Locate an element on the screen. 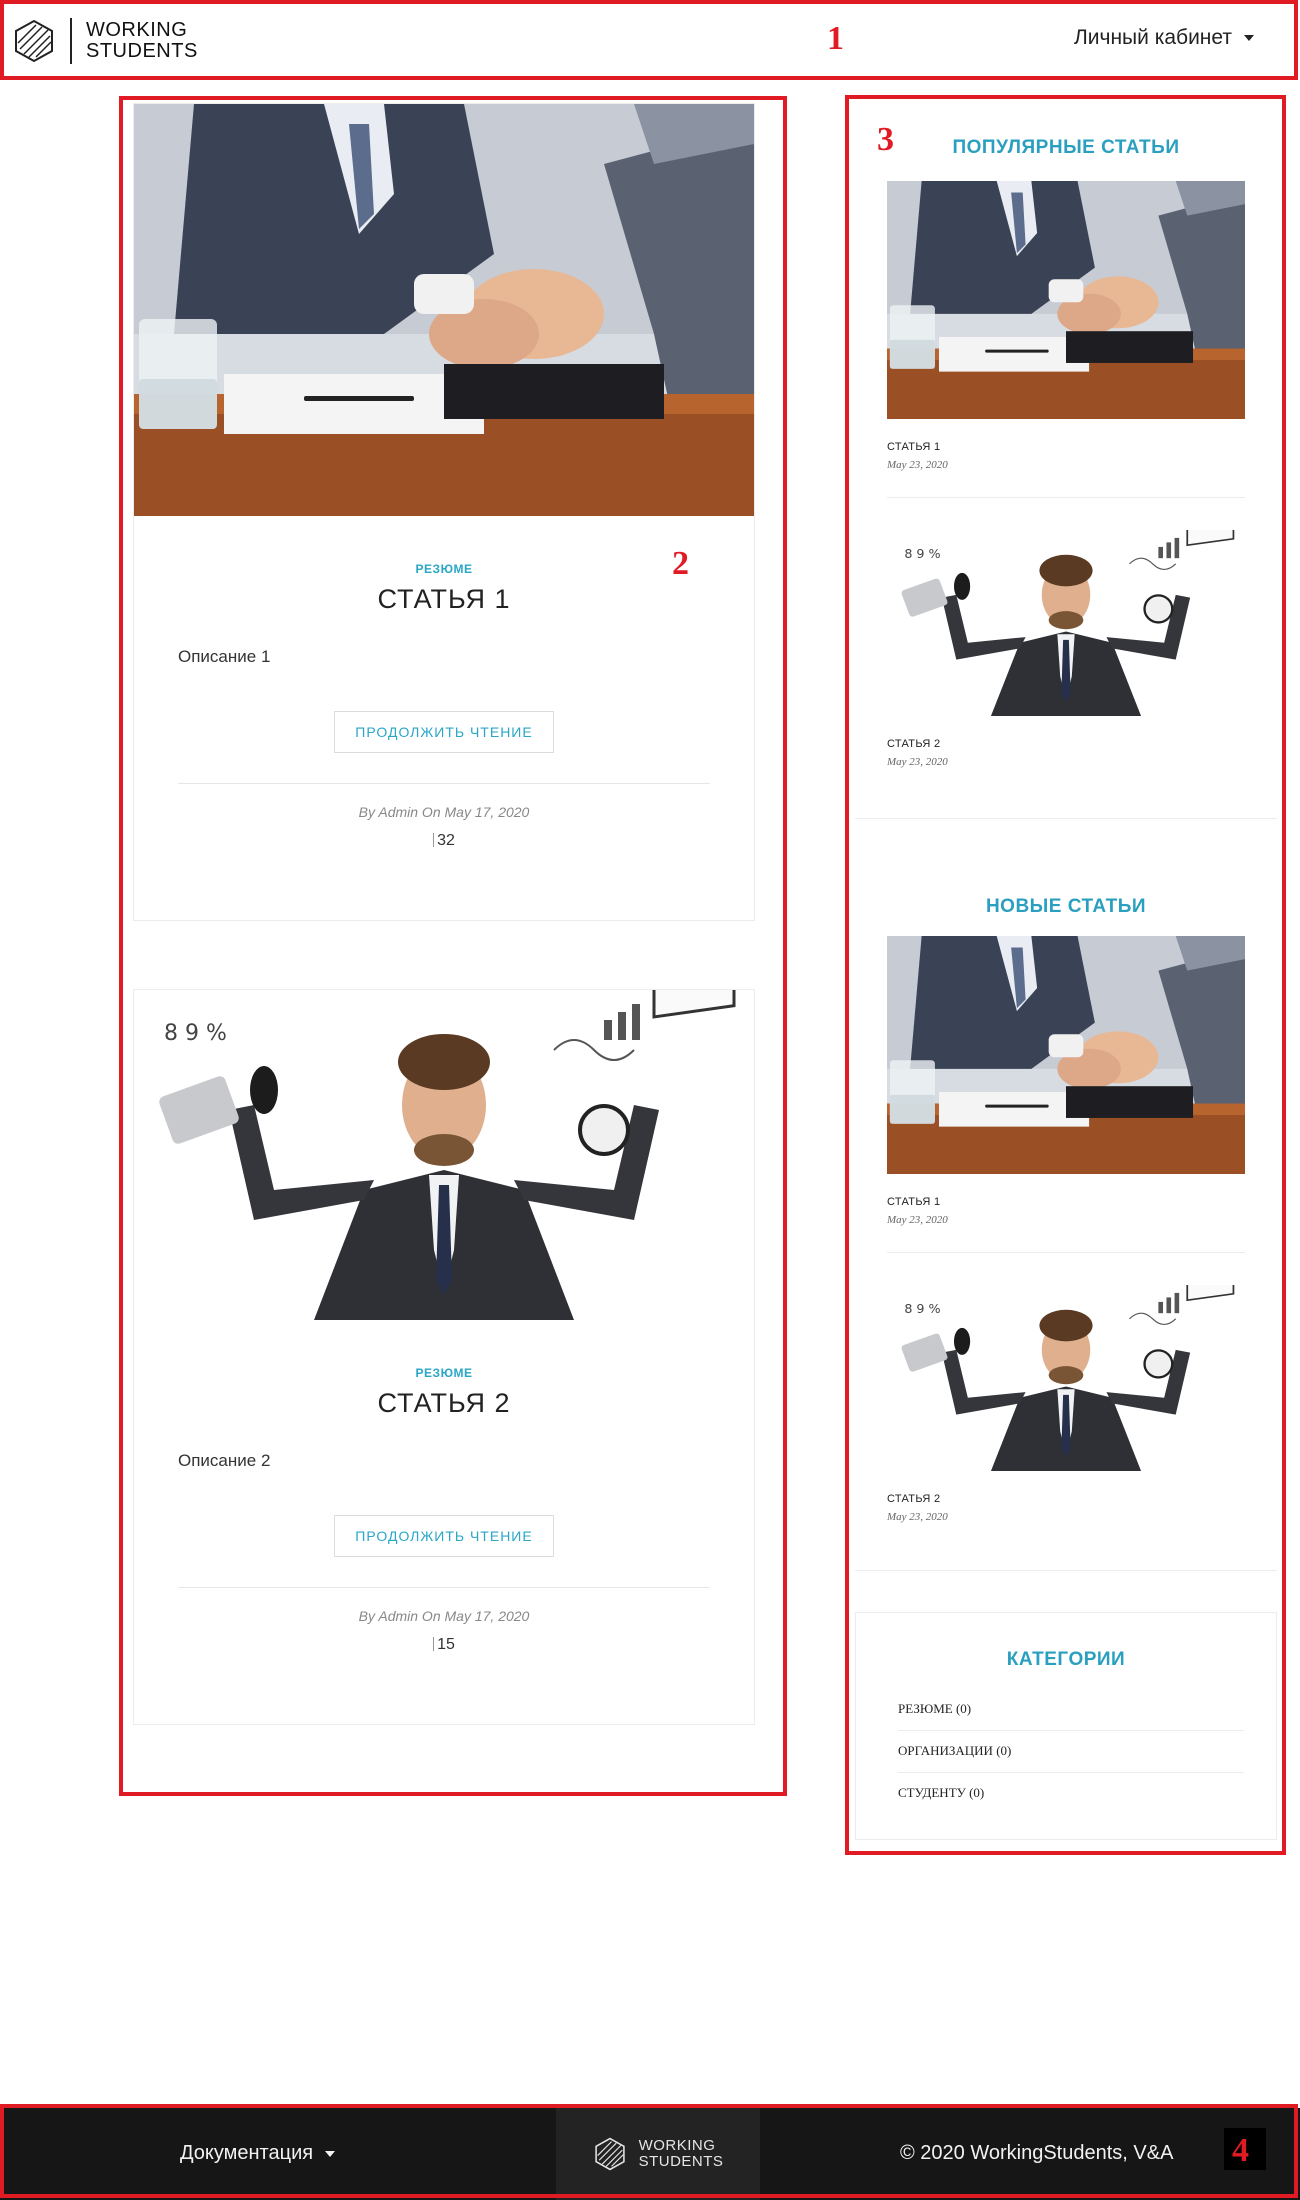  annotation-label: 4 is located at coordinates (1240, 2150).